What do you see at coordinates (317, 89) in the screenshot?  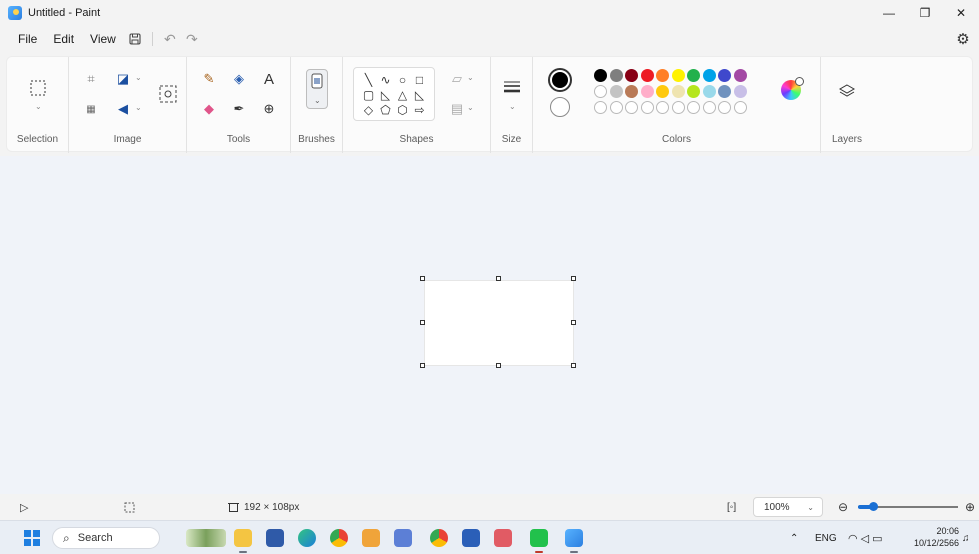 I see `brush-button: ⌄` at bounding box center [317, 89].